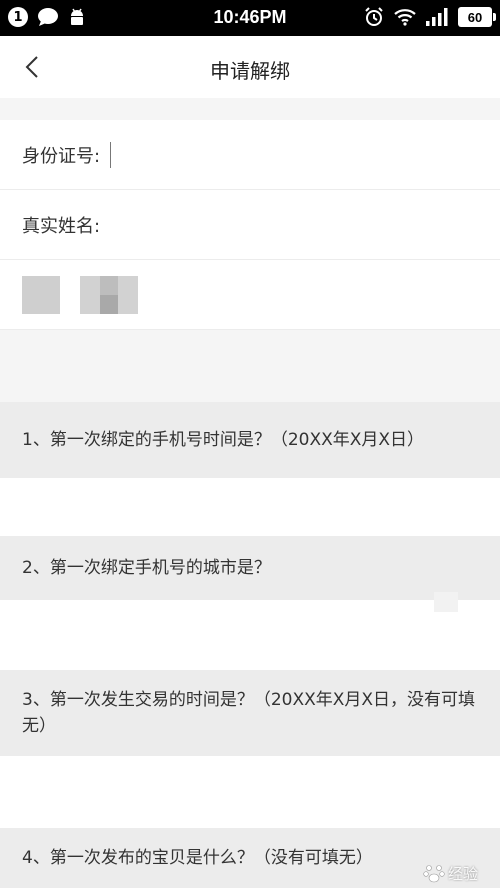 The width and height of the screenshot is (500, 888). I want to click on question-label: 1、第一次绑定的手机号时间是？（20XX年X月X日）, so click(250, 440).